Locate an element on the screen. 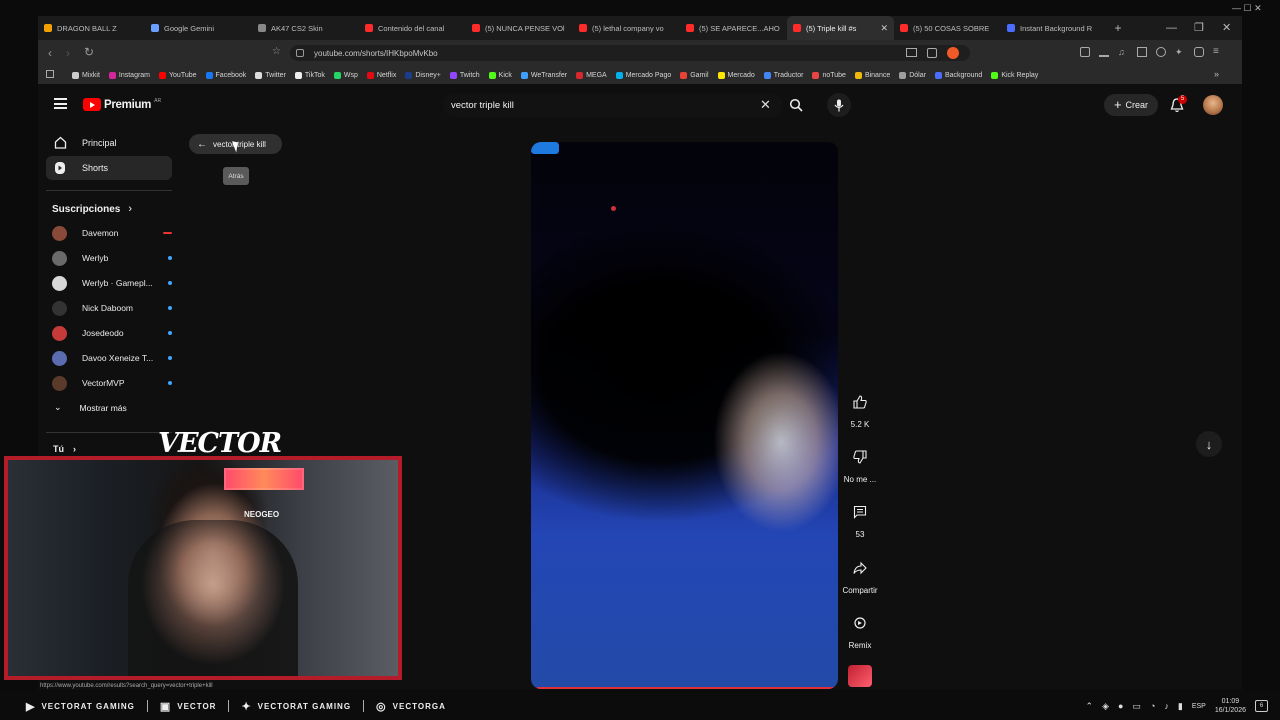 The width and height of the screenshot is (1280, 720). bookmark-label: Background is located at coordinates (963, 75).